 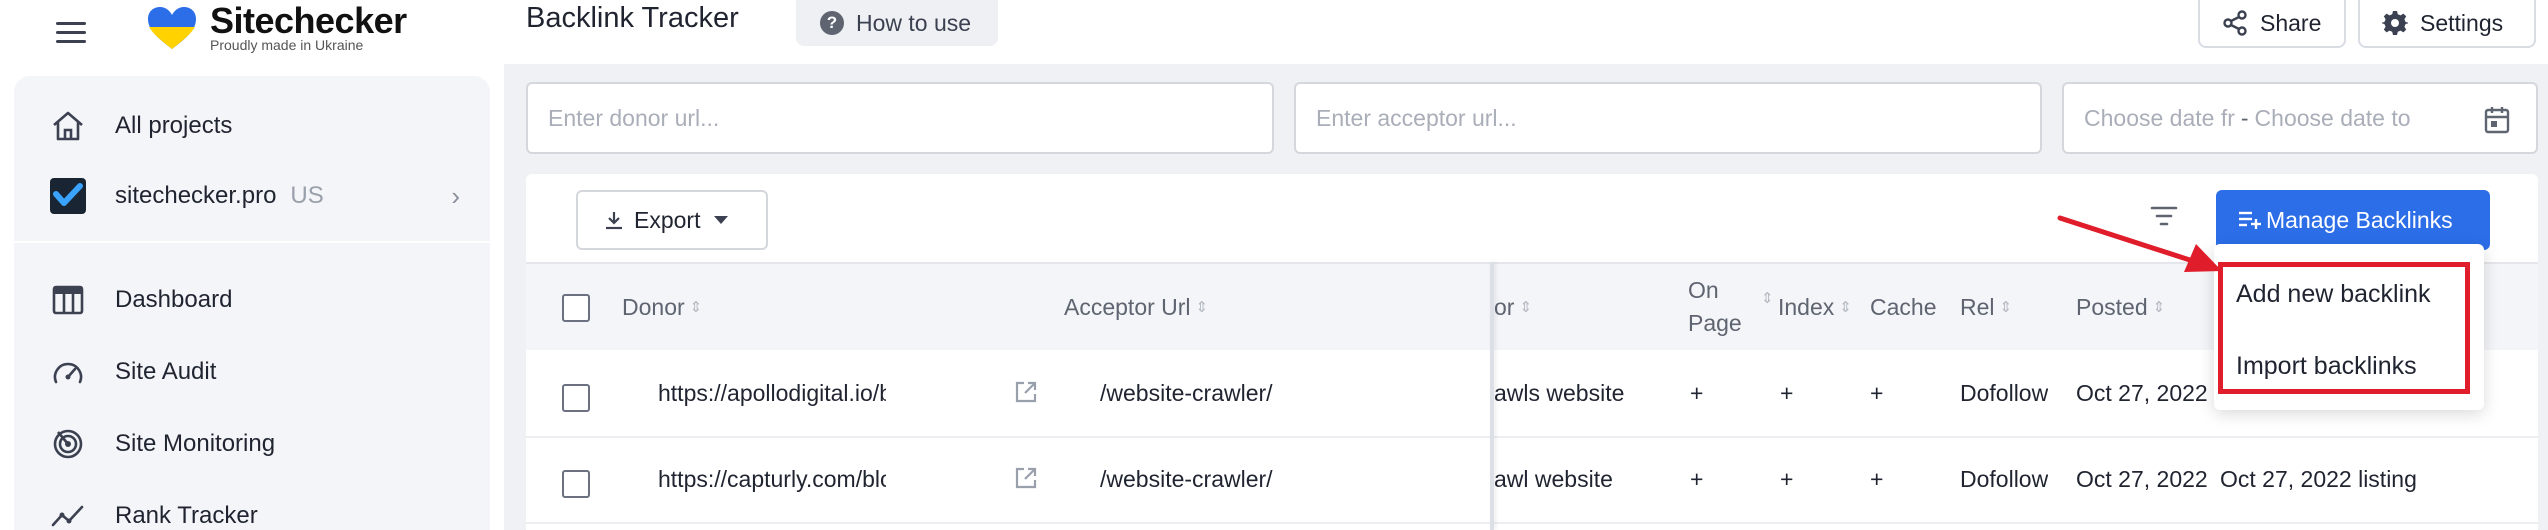 What do you see at coordinates (2326, 366) in the screenshot?
I see `import-backlinks-item: Import backlinks` at bounding box center [2326, 366].